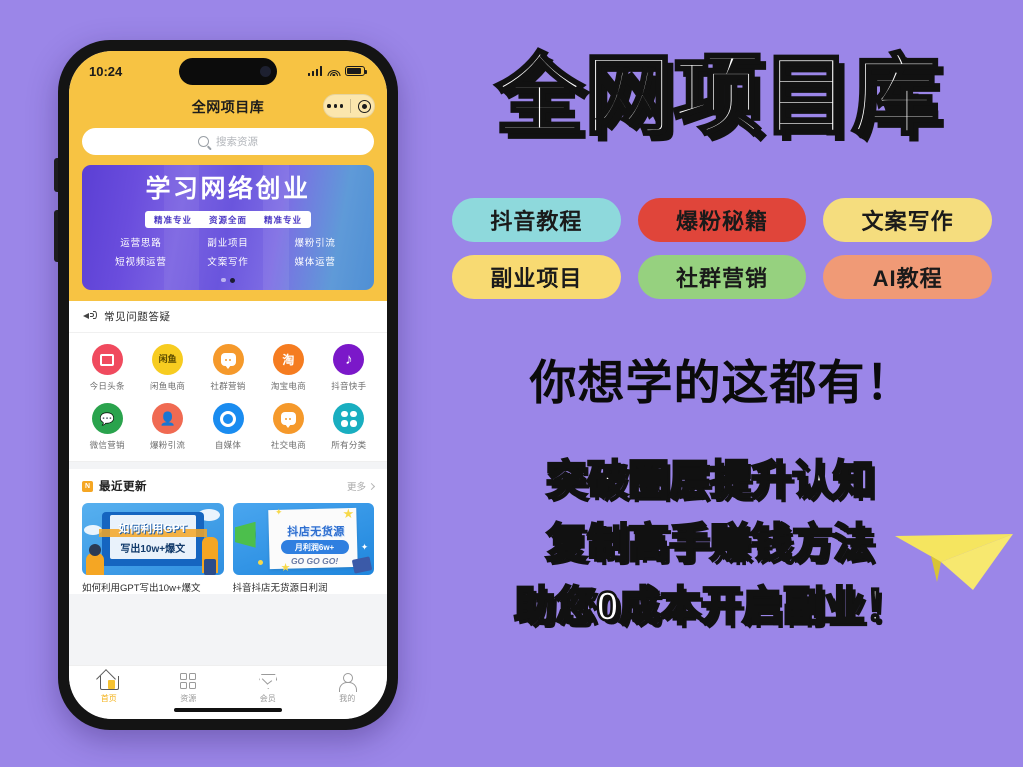 The width and height of the screenshot is (1023, 767). Describe the element at coordinates (228, 189) in the screenshot. I see `banner-title: 学习网络创业` at that location.